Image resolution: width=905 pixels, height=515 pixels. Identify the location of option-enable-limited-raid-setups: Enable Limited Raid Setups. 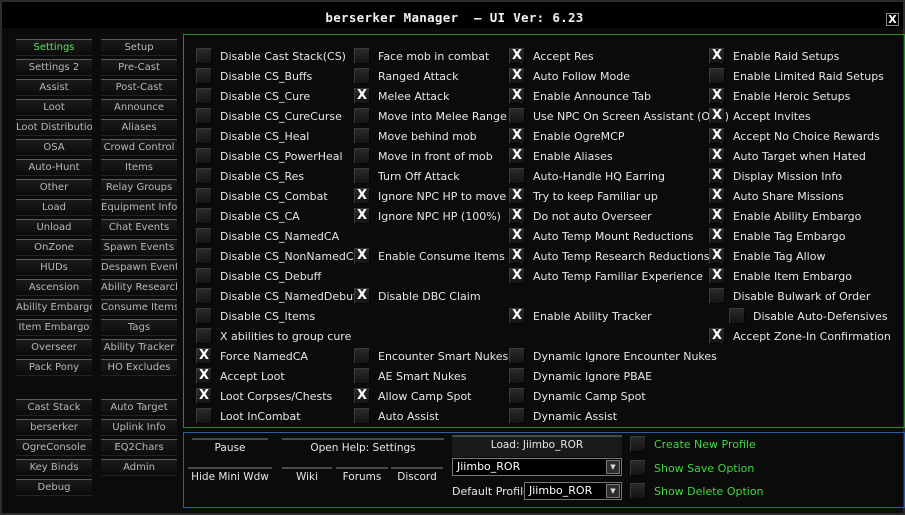
(796, 76).